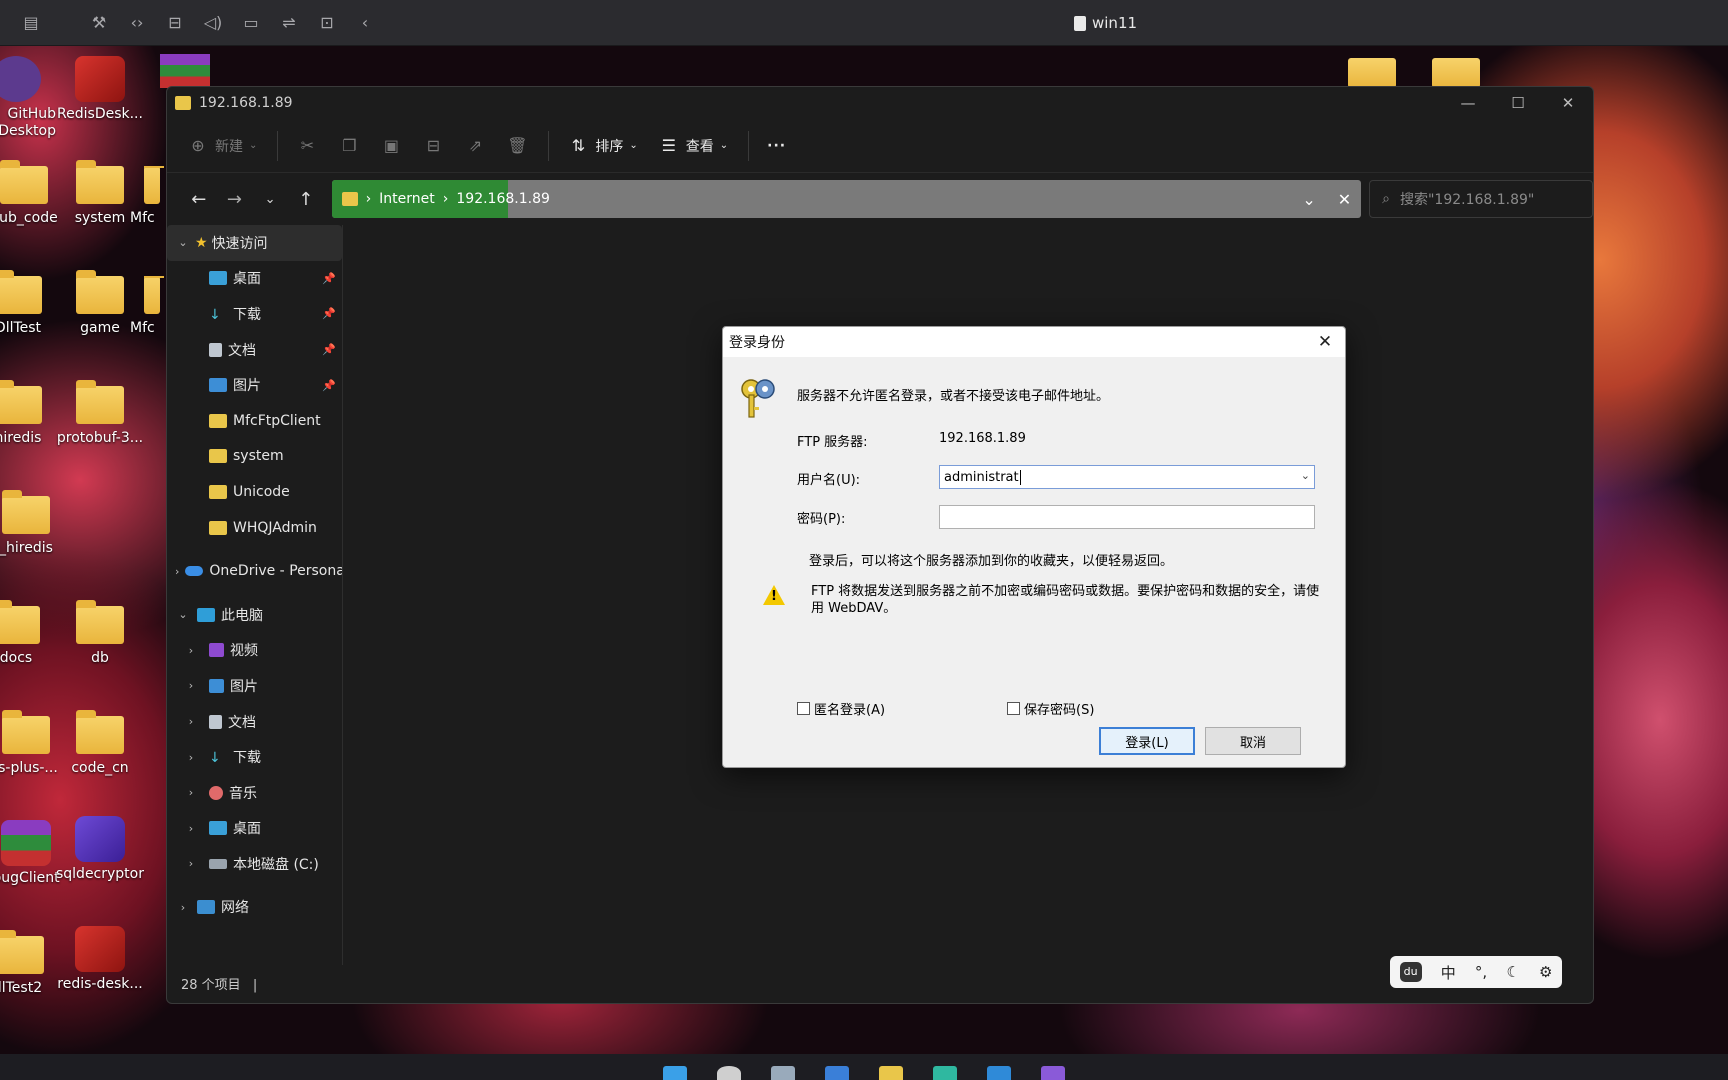 The height and width of the screenshot is (1080, 1728). What do you see at coordinates (1325, 342) in the screenshot?
I see `dialog-close-button: ✕` at bounding box center [1325, 342].